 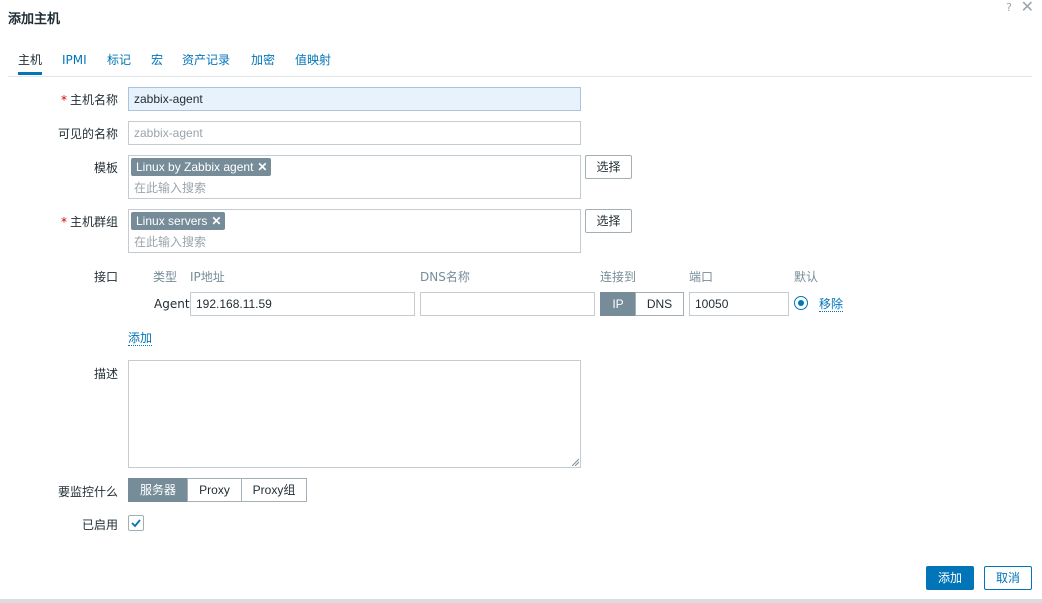 I want to click on templates-select-button: 选择, so click(x=608, y=167).